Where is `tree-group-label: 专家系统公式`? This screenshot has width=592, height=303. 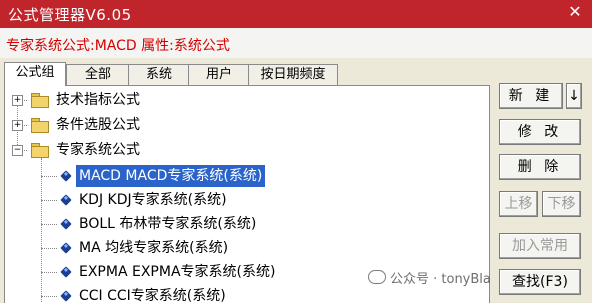
tree-group-label: 专家系统公式 is located at coordinates (98, 150).